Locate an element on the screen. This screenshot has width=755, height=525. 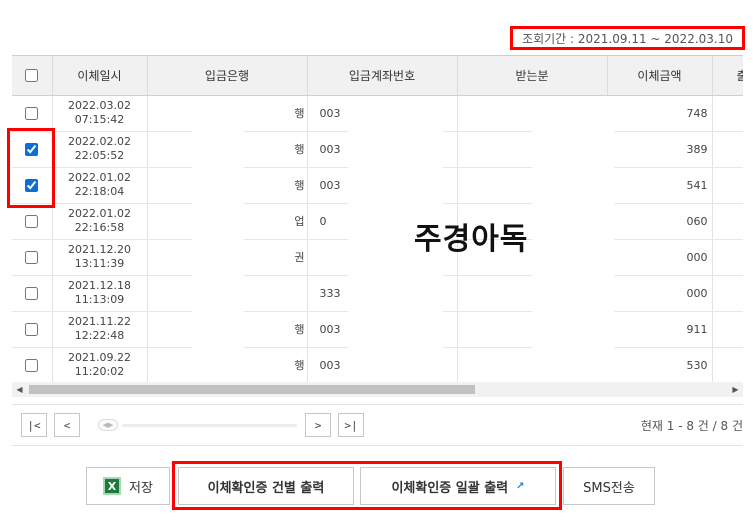
transfer-date: 2022.03.02 is located at coordinates (99, 105).